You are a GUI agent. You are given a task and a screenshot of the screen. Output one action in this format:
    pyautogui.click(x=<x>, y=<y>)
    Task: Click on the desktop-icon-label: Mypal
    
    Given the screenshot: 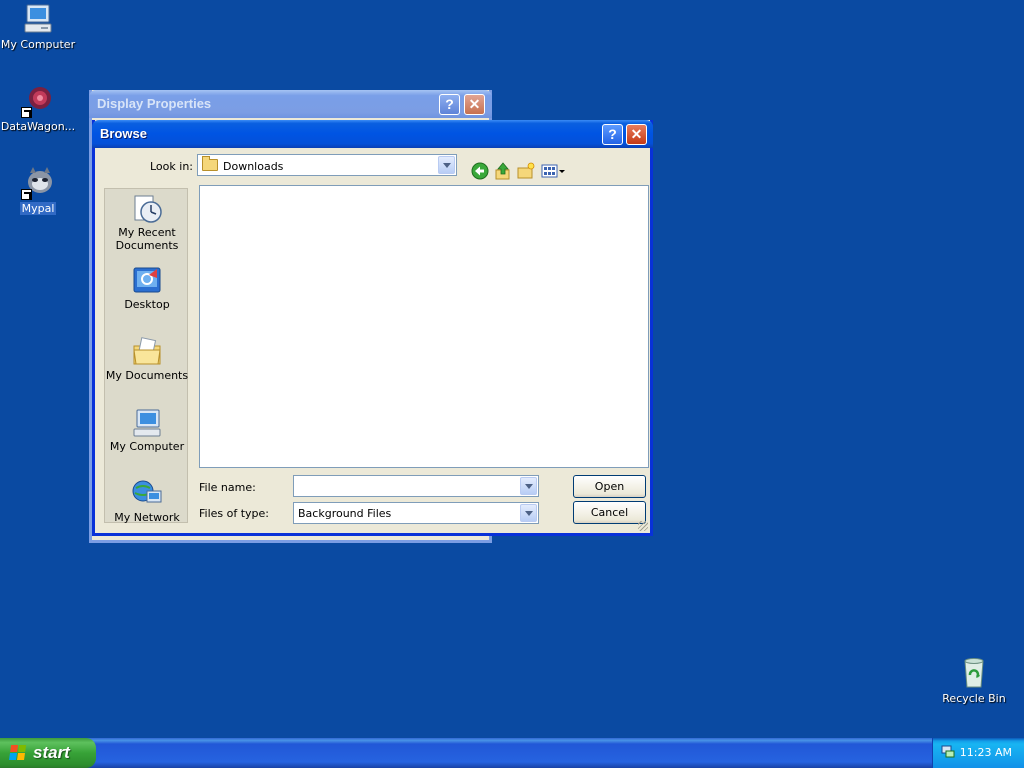 What is the action you would take?
    pyautogui.click(x=38, y=208)
    